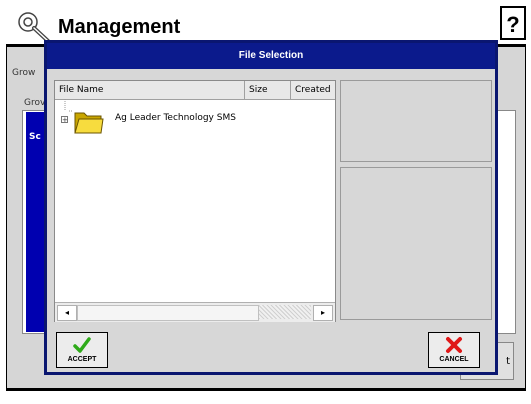 This screenshot has height=404, width=531. Describe the element at coordinates (285, 312) in the screenshot. I see `scroll-track` at that location.